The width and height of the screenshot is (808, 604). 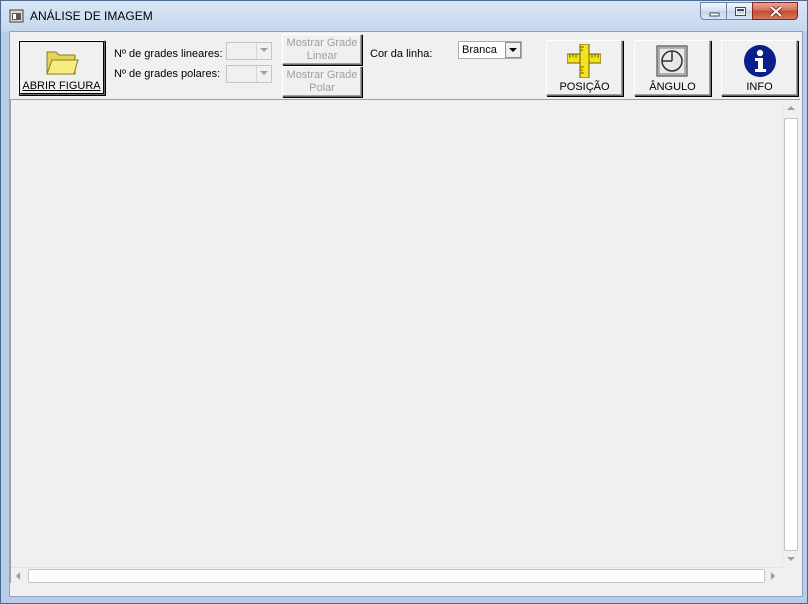 I want to click on open-figure-label: ABRIR FIGURA, so click(x=61, y=86).